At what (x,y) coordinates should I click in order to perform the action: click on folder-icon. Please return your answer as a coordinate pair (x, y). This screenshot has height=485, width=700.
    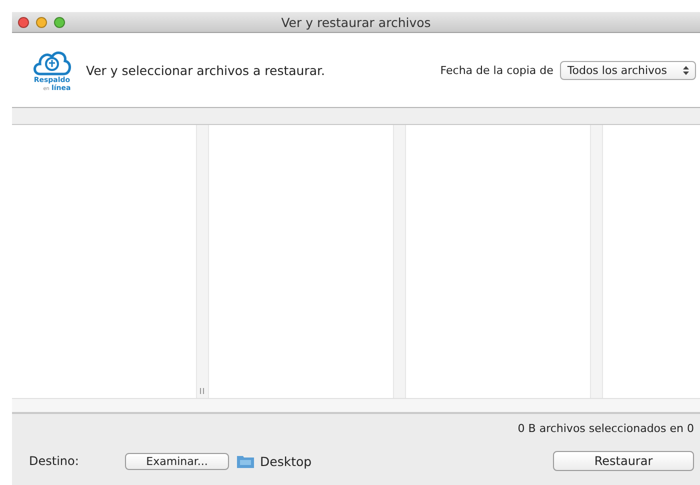
    Looking at the image, I should click on (245, 461).